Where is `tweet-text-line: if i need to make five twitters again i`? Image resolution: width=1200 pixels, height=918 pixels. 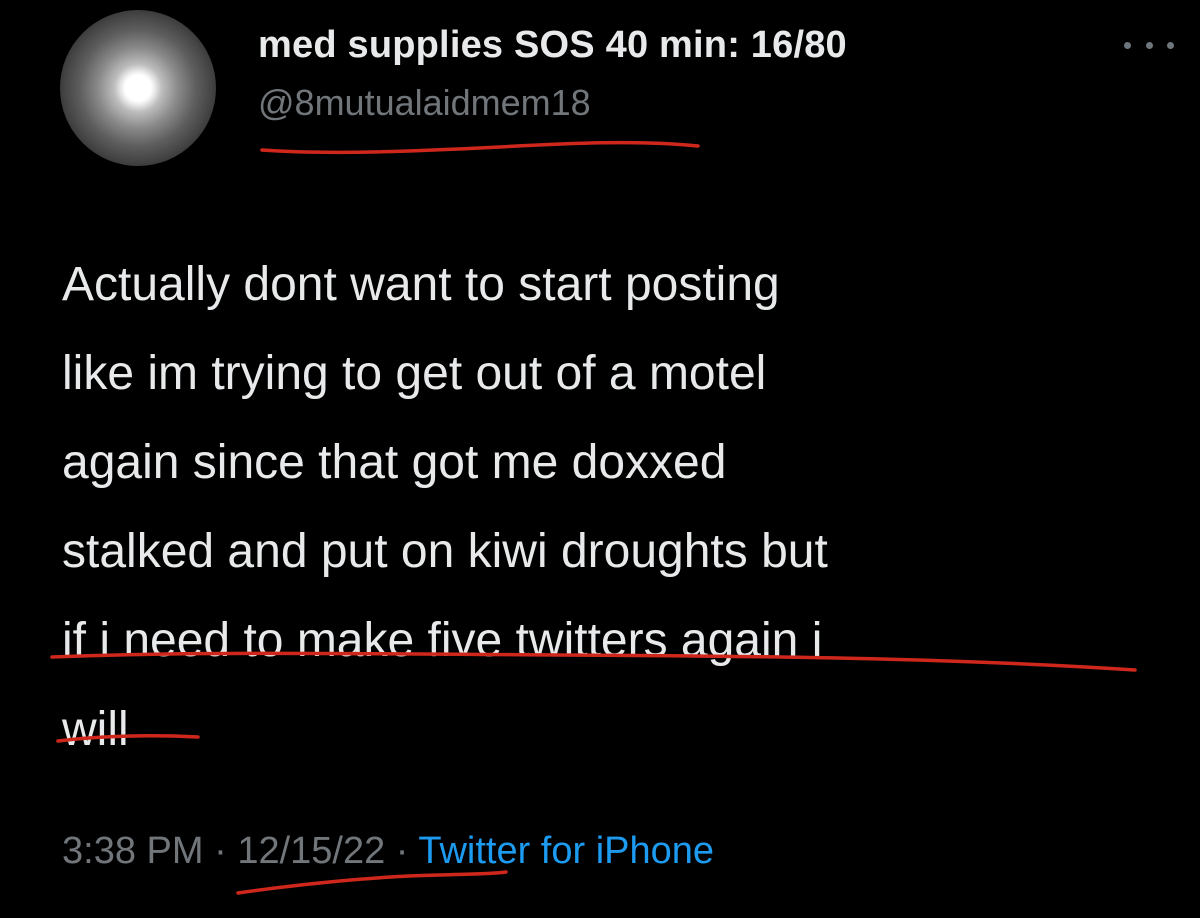 tweet-text-line: if i need to make five twitters again i is located at coordinates (442, 640).